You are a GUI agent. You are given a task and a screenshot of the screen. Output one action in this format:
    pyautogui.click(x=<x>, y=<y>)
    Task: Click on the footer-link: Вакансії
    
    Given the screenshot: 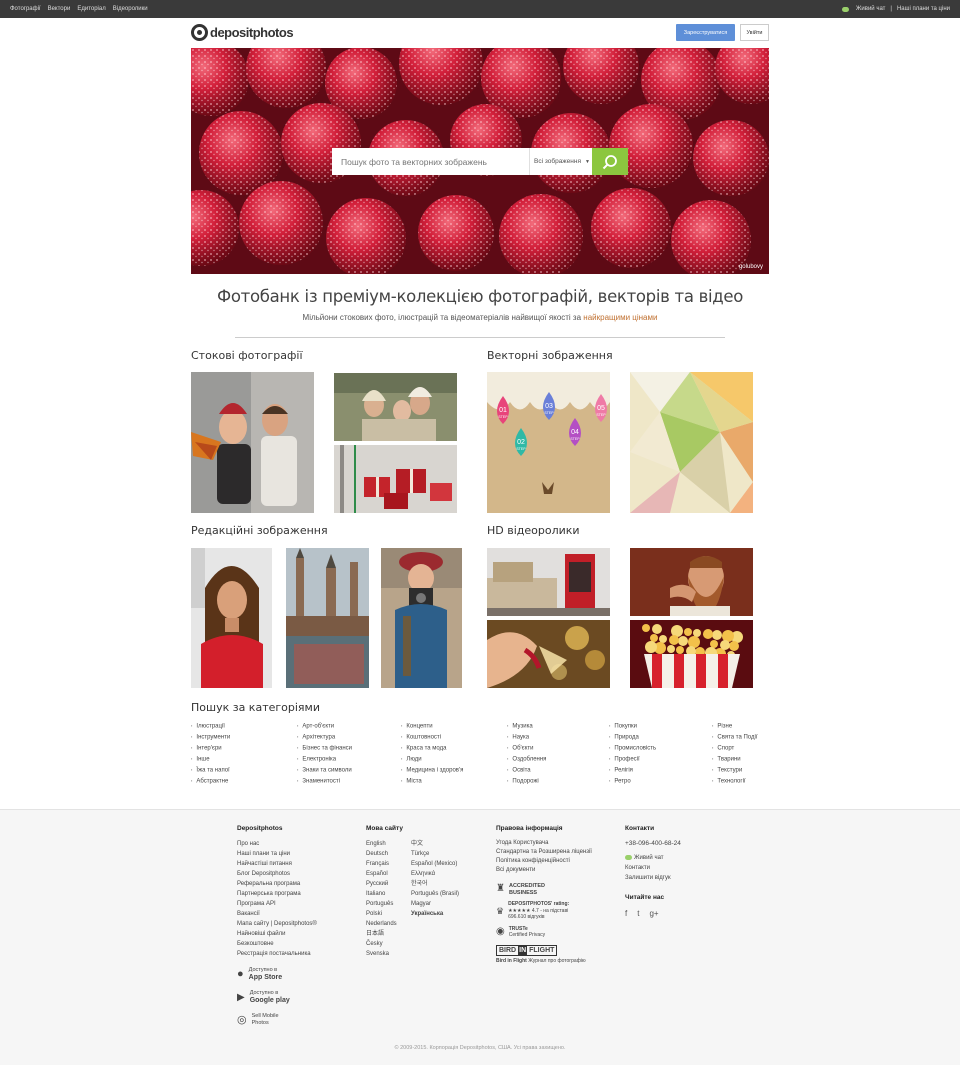 What is the action you would take?
    pyautogui.click(x=297, y=914)
    